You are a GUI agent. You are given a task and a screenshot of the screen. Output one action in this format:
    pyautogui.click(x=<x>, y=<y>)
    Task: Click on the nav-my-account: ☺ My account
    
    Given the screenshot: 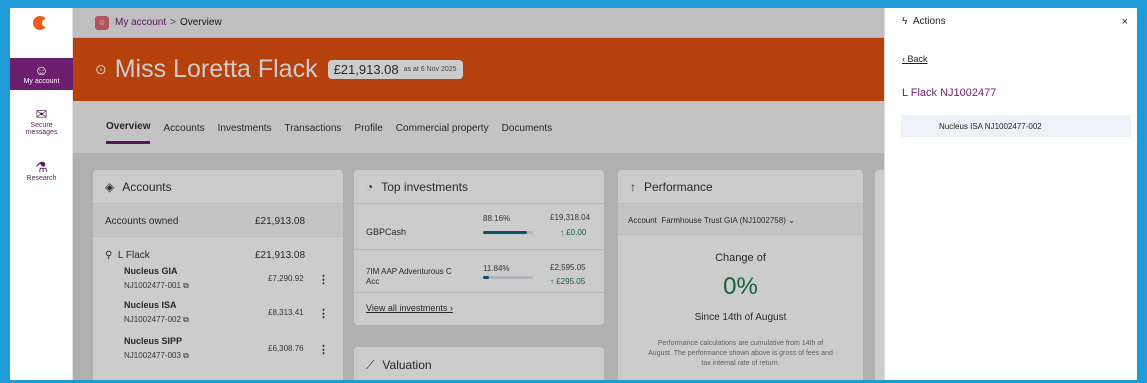 What is the action you would take?
    pyautogui.click(x=41, y=74)
    